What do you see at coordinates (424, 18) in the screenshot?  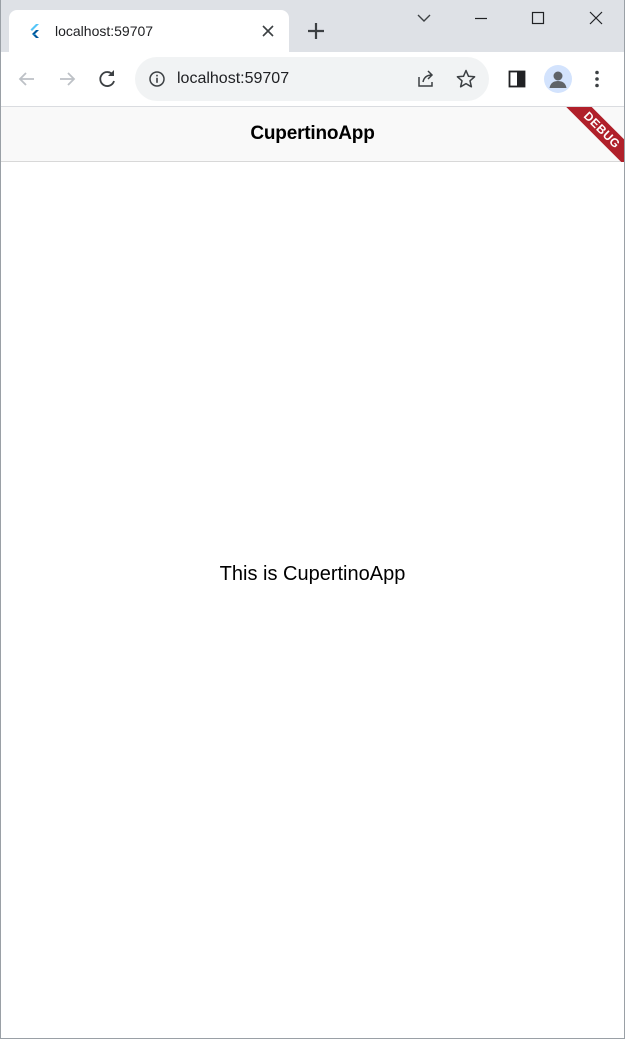 I see `tab-search-chevron-down-icon` at bounding box center [424, 18].